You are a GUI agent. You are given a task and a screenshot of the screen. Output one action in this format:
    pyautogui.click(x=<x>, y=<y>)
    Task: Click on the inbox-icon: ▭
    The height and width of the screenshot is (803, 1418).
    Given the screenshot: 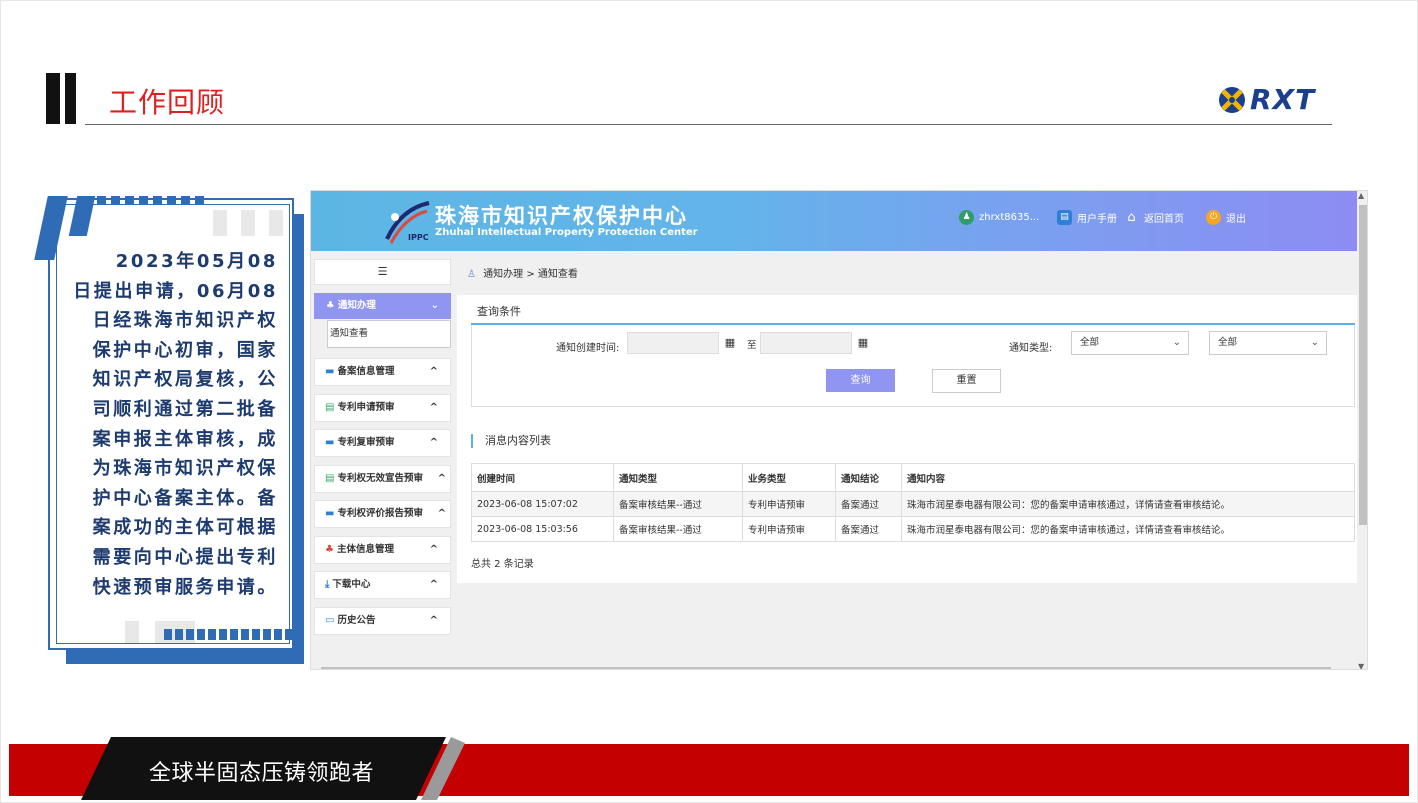 What is the action you would take?
    pyautogui.click(x=330, y=620)
    